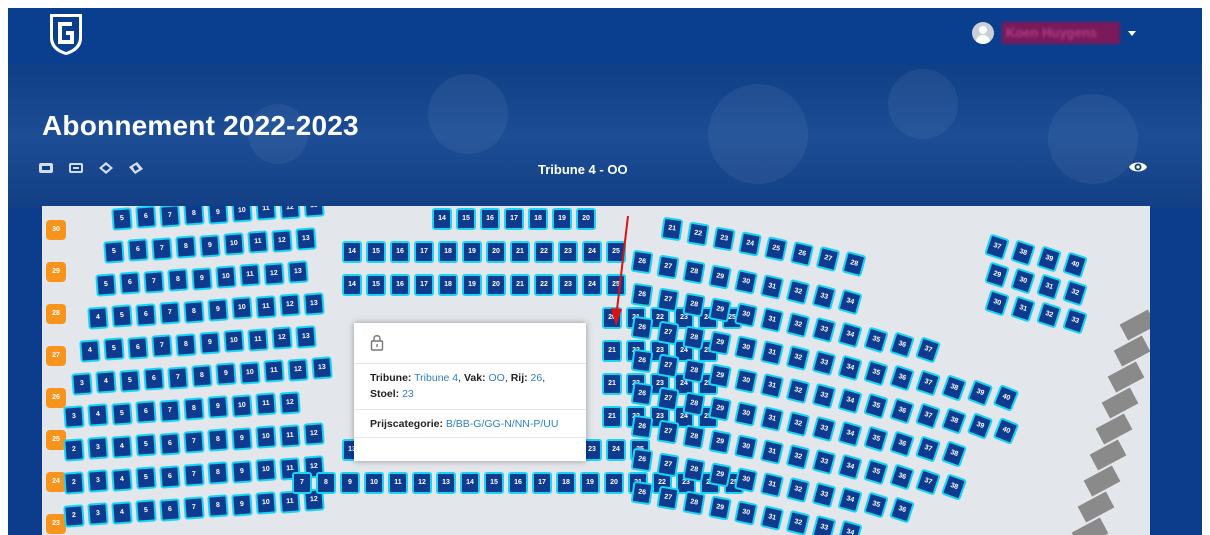  I want to click on user-menu: Koen Huygens, so click(1054, 33).